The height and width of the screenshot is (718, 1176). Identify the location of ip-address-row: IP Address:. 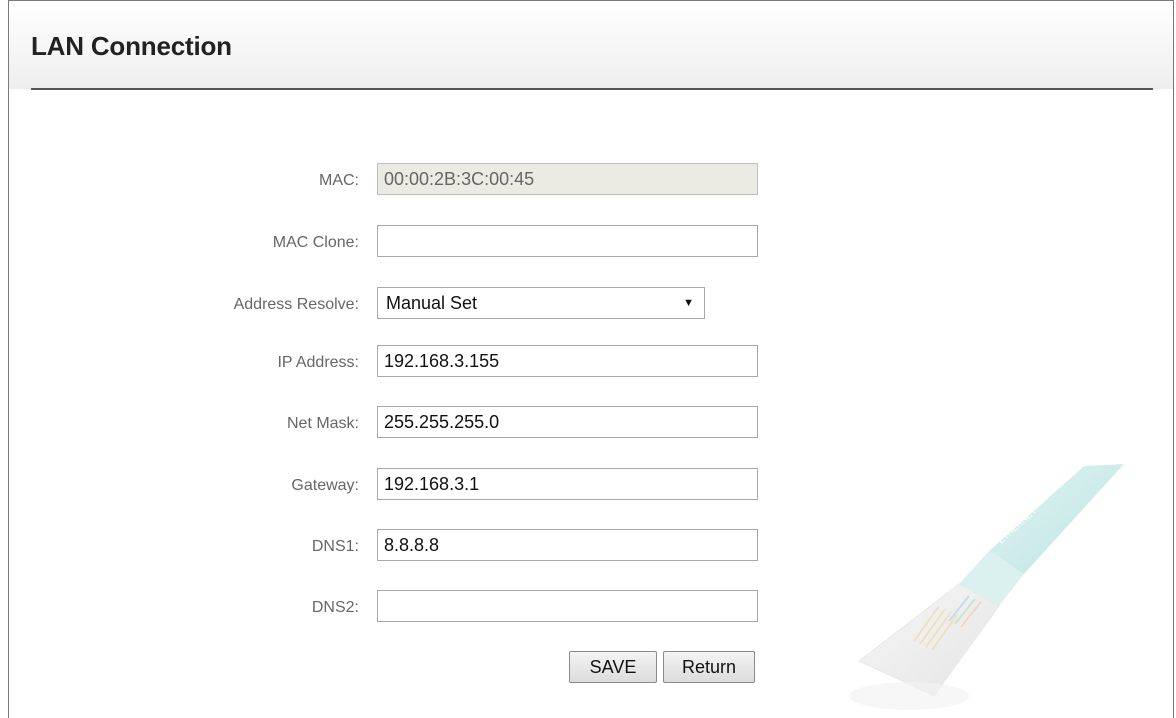
(591, 362).